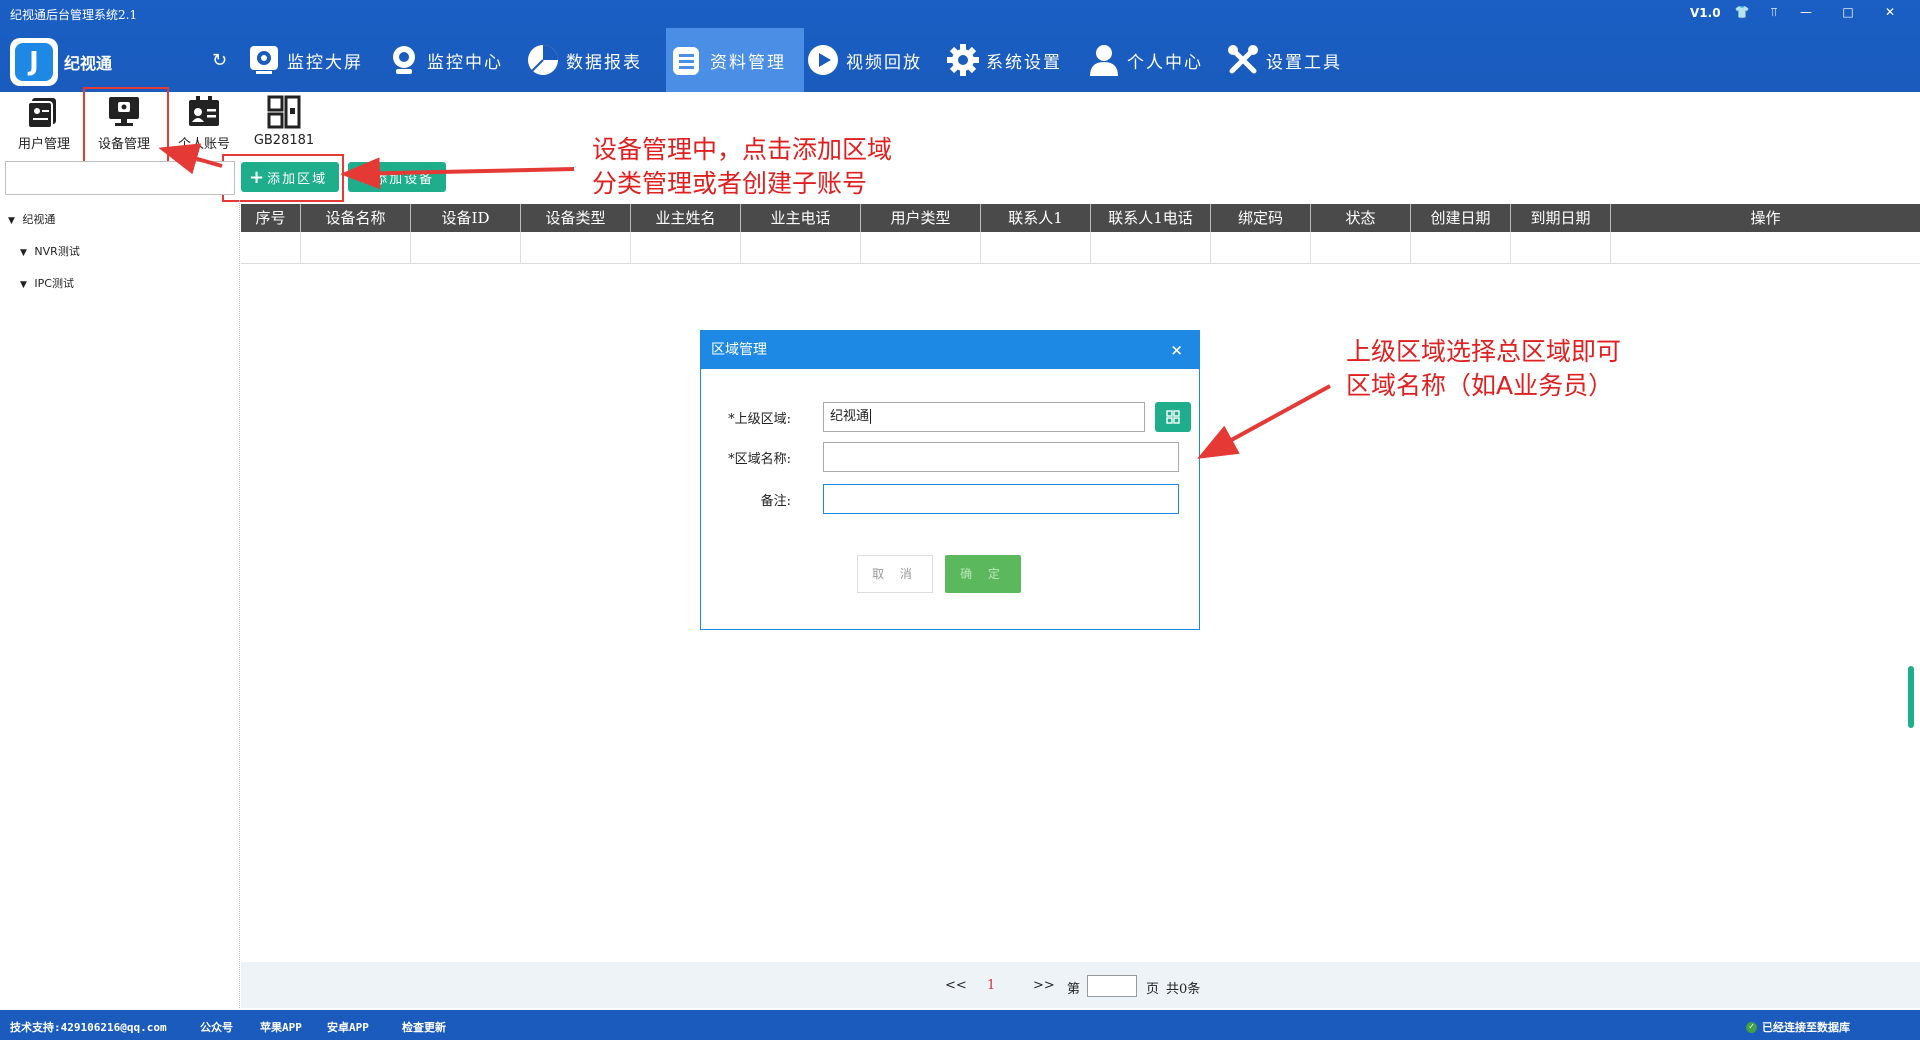 The width and height of the screenshot is (1920, 1040). I want to click on parent-area-row: *上级区域: 纪视通, so click(951, 417).